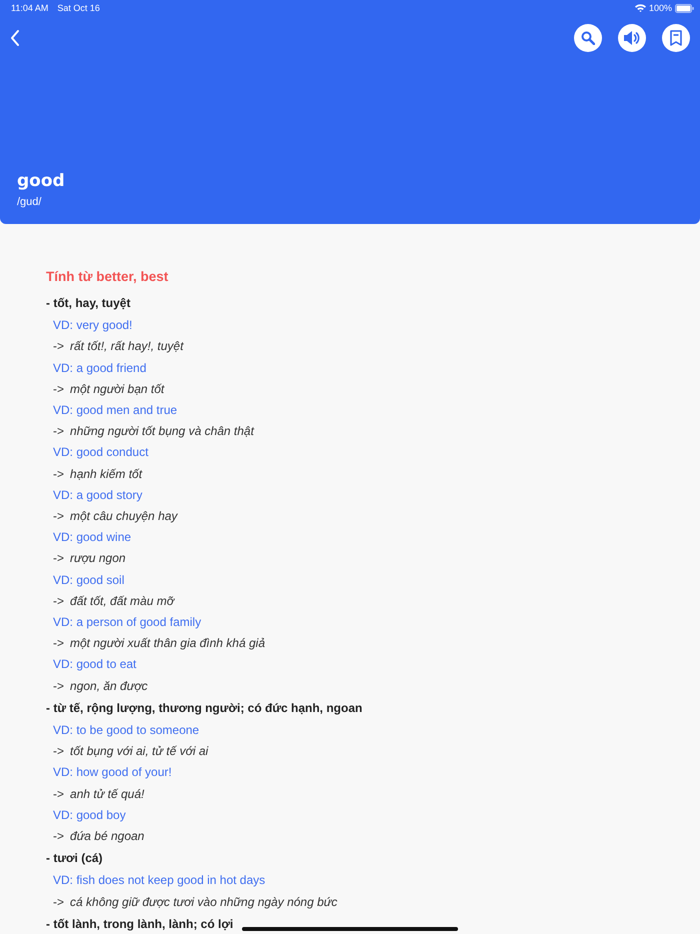  What do you see at coordinates (122, 601) in the screenshot?
I see `translation-text: đất tốt, đất màu mỡ` at bounding box center [122, 601].